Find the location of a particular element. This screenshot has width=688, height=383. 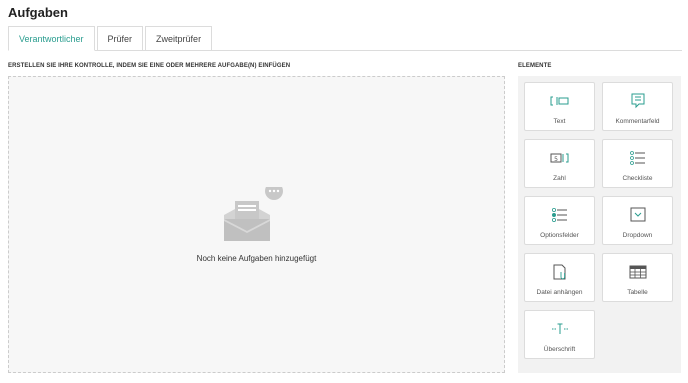

element-text-button: Text is located at coordinates (559, 106).